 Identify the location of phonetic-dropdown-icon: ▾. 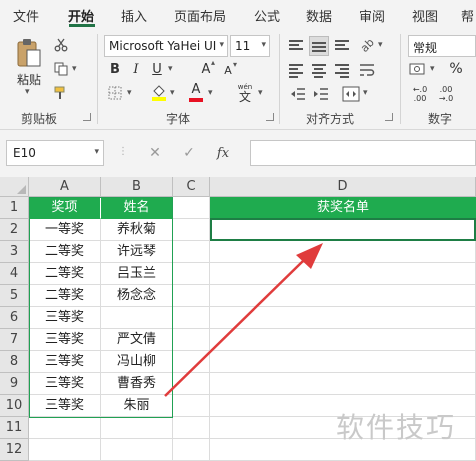
(260, 93).